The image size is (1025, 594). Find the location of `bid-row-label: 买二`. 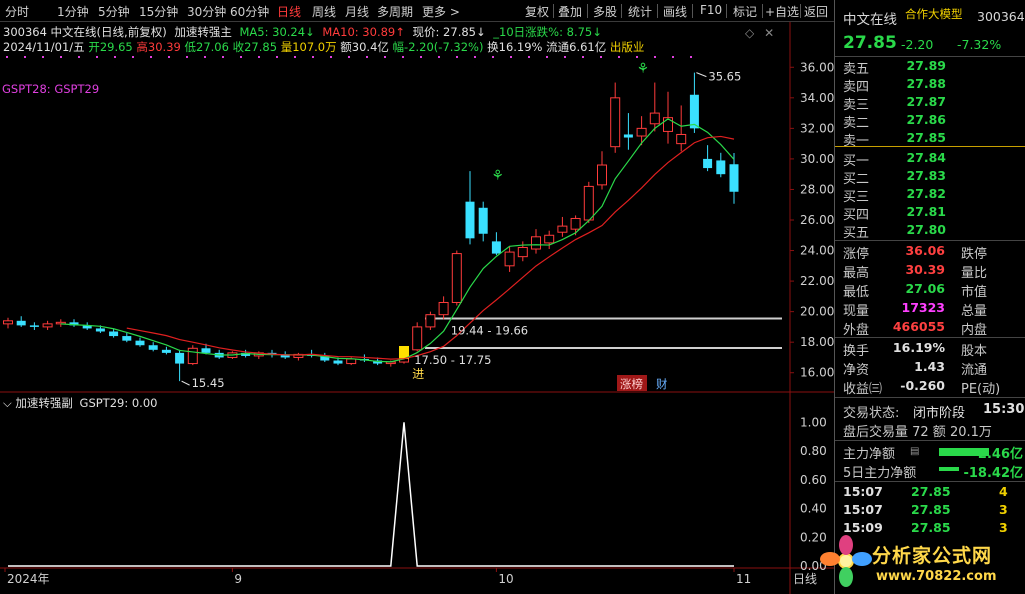

bid-row-label: 买二 is located at coordinates (856, 179).